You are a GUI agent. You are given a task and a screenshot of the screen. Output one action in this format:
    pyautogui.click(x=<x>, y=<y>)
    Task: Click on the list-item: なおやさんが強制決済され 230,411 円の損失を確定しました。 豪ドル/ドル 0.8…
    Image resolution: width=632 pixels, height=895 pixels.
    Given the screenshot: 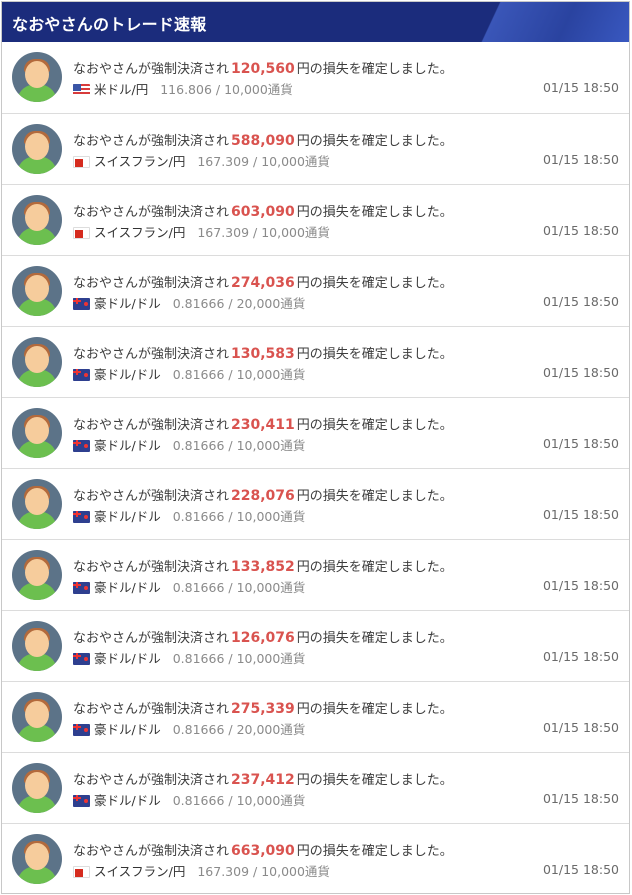 What is the action you would take?
    pyautogui.click(x=315, y=433)
    